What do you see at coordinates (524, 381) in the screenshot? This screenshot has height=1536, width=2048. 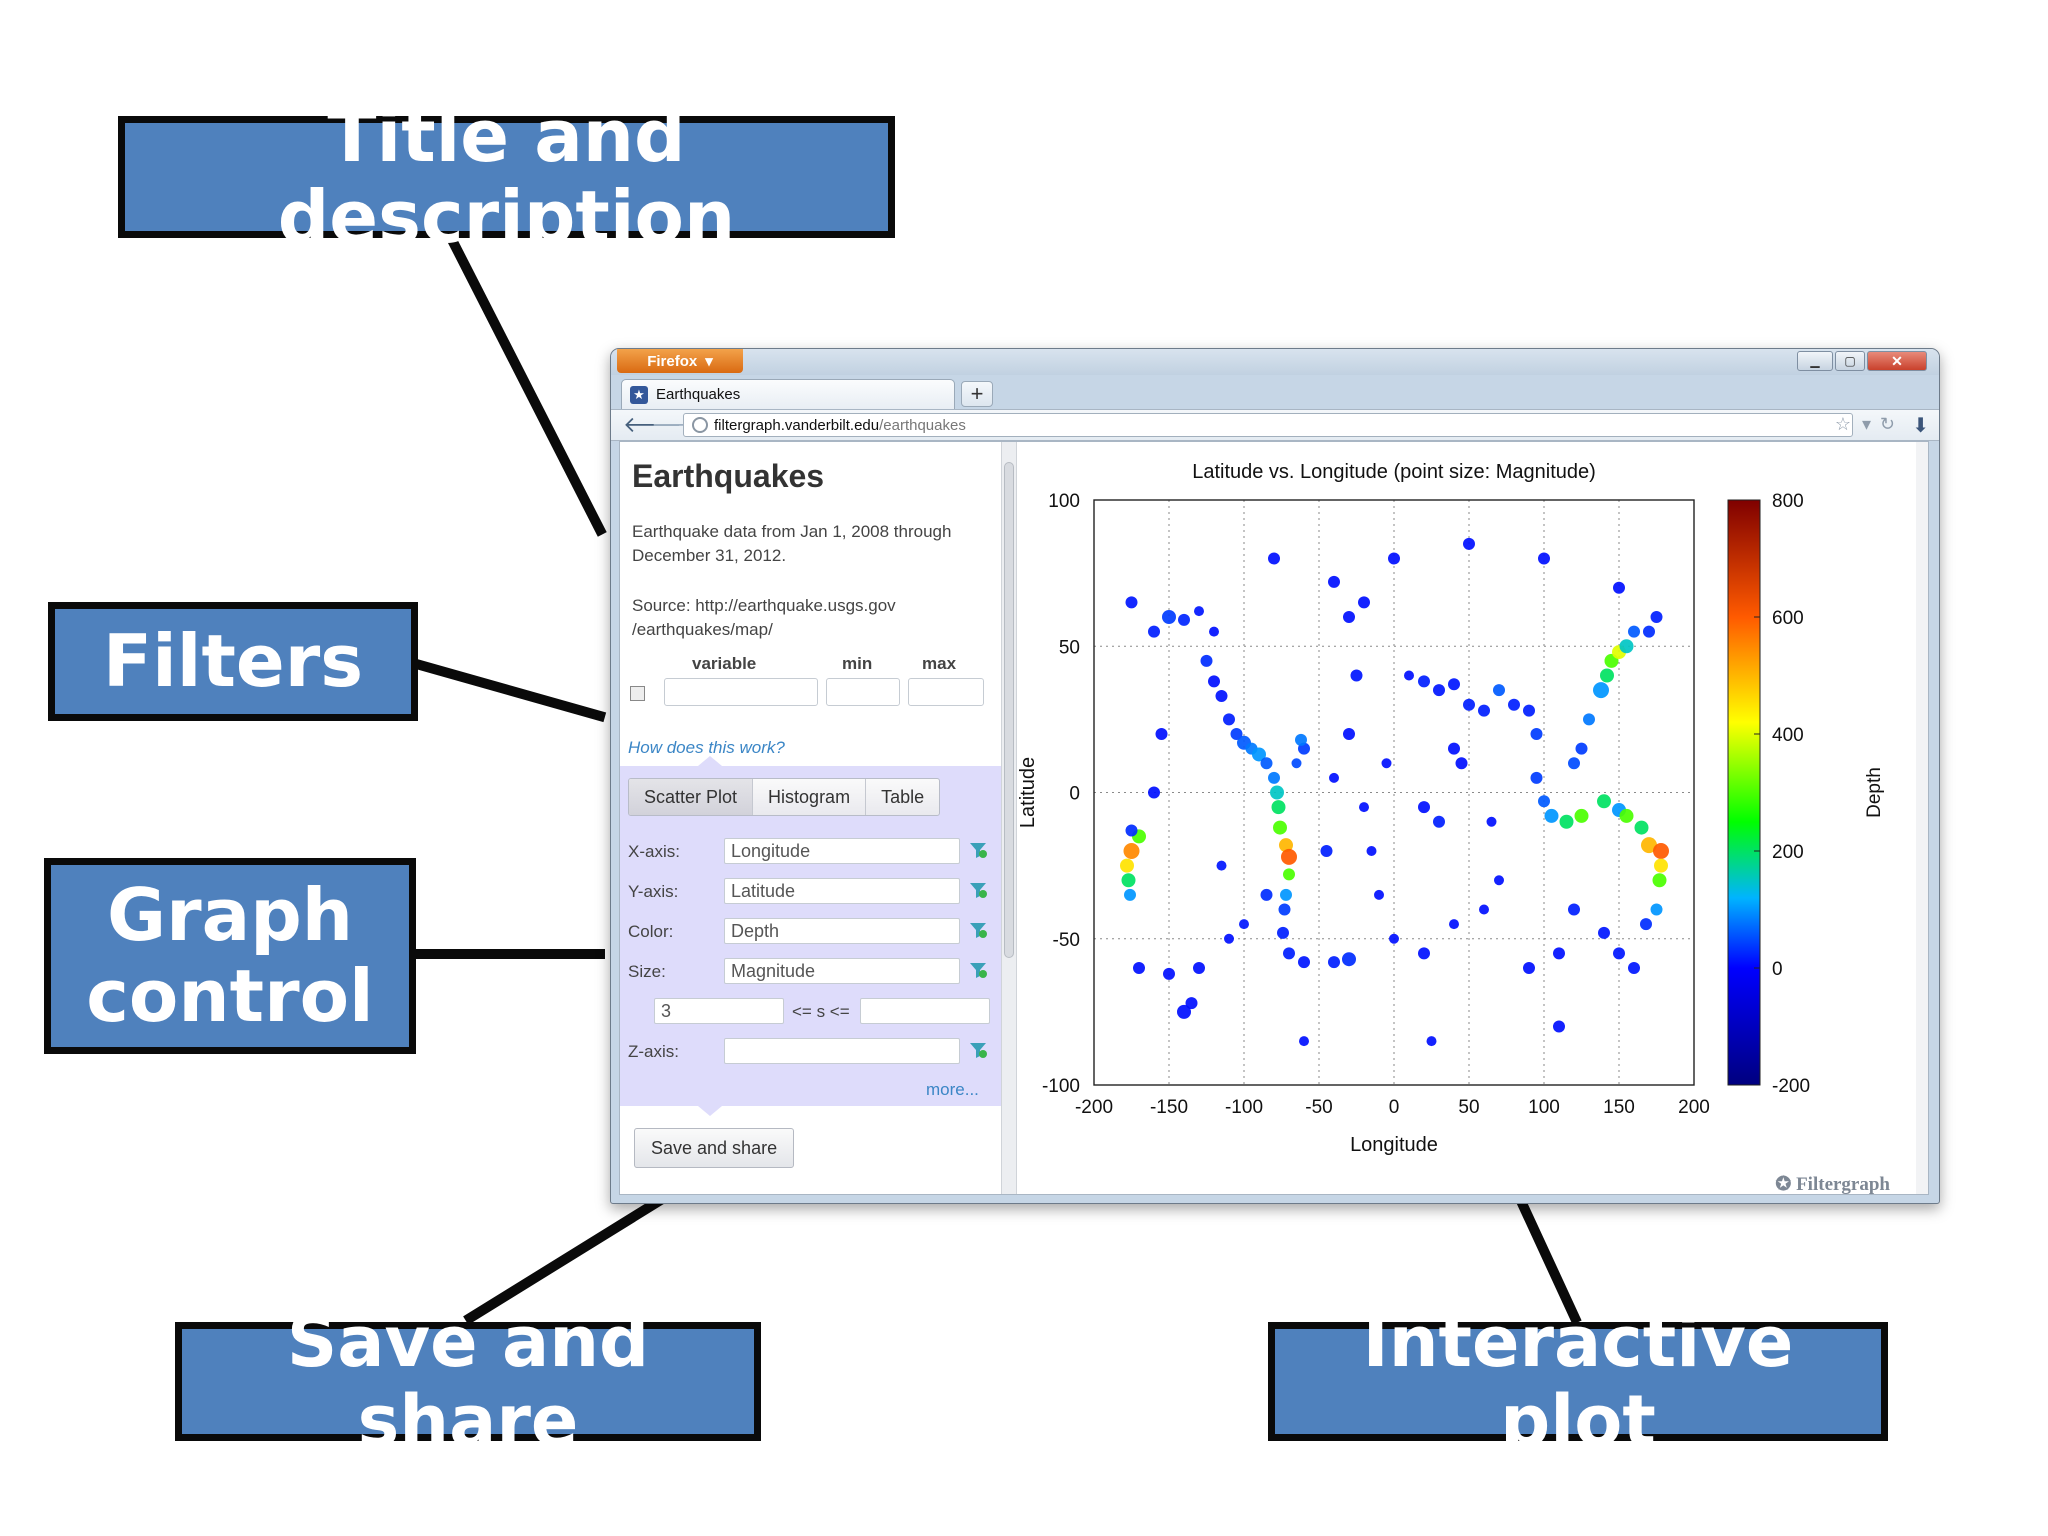 I see `leader-title` at bounding box center [524, 381].